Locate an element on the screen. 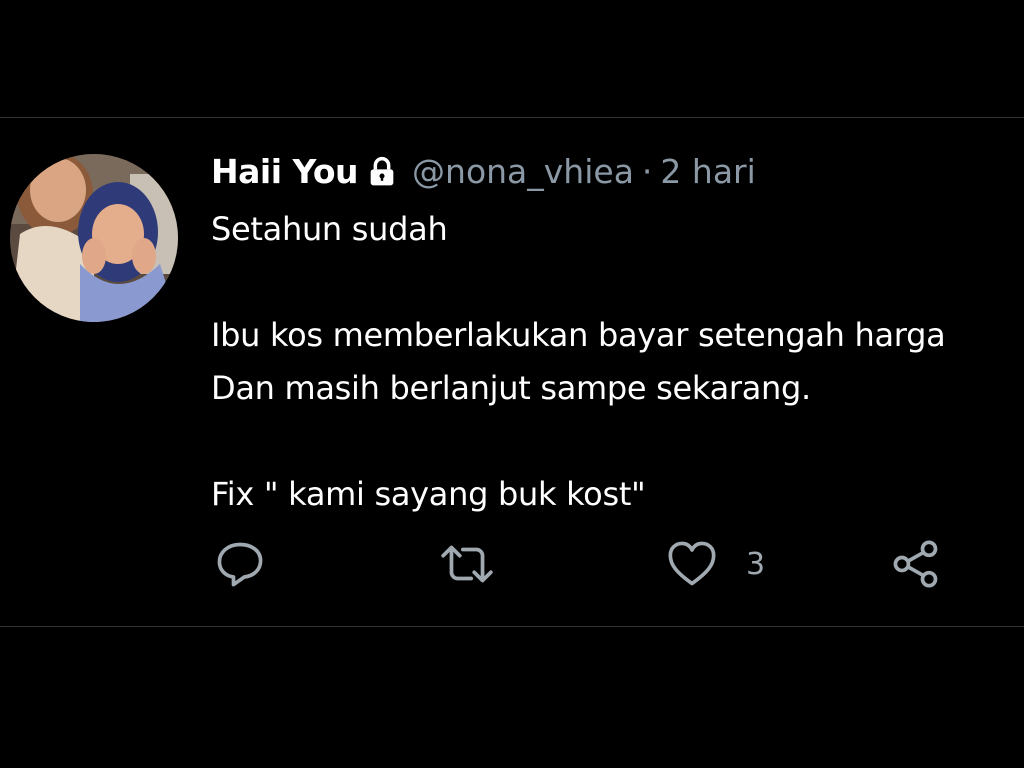 Image resolution: width=1024 pixels, height=768 pixels. tweet-timestamp: 2 hari is located at coordinates (707, 172).